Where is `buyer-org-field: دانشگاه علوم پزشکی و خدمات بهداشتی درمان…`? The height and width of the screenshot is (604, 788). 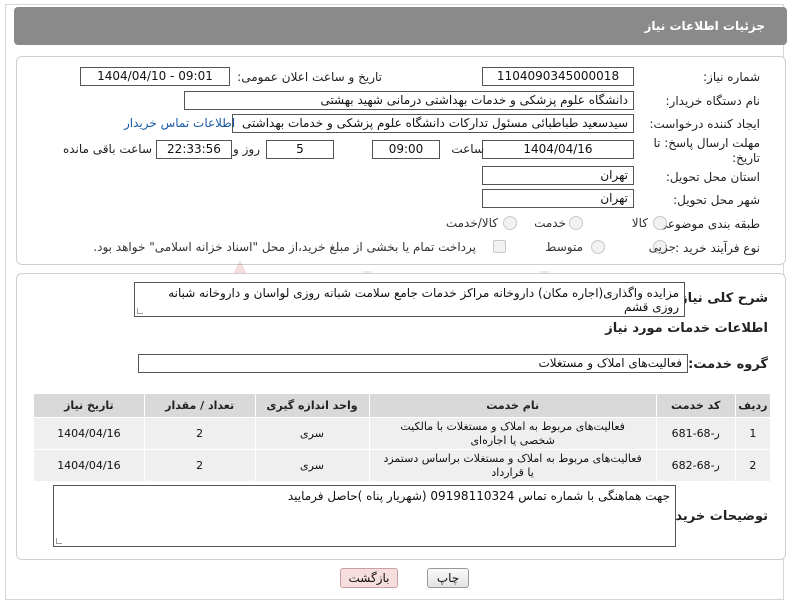
buyer-org-field: دانشگاه علوم پزشکی و خدمات بهداشتی درمان… is located at coordinates (409, 100).